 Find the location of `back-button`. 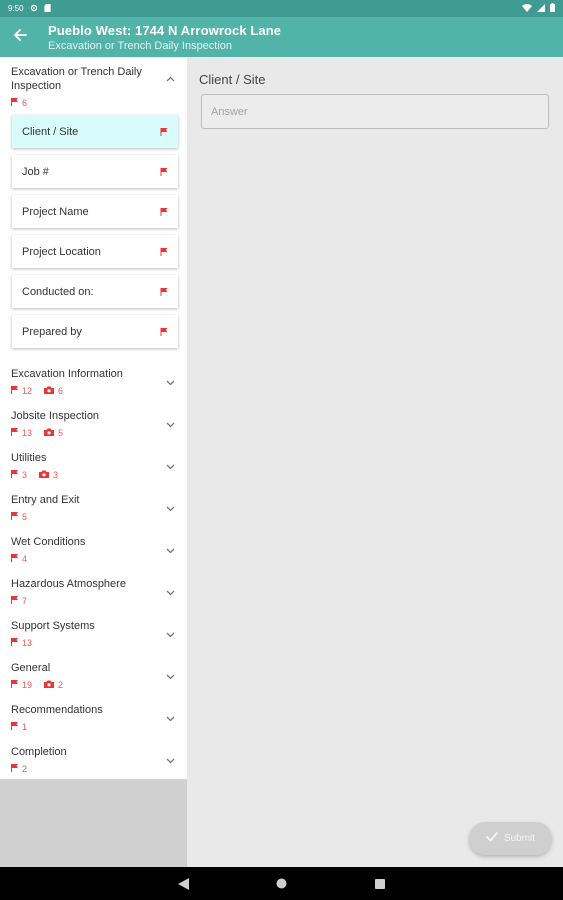

back-button is located at coordinates (20, 37).